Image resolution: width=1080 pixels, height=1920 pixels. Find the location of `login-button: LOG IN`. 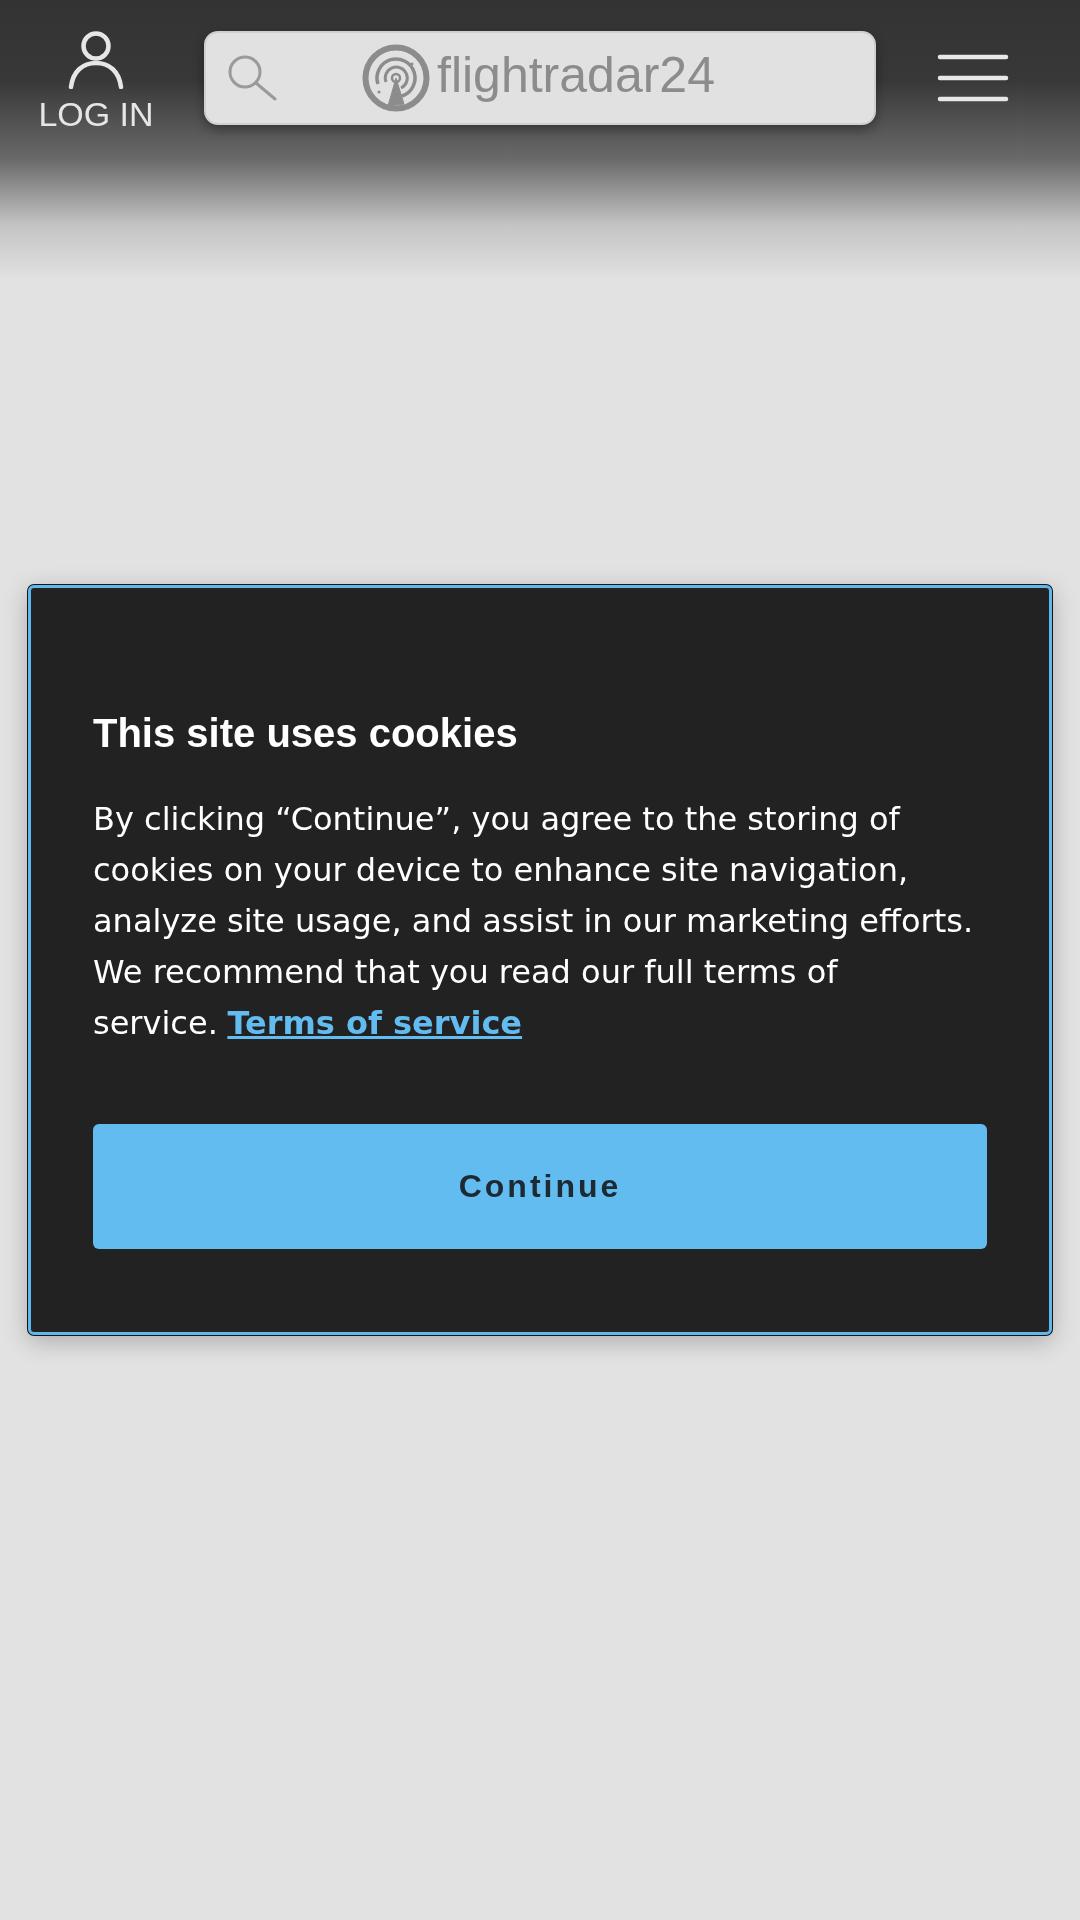

login-button: LOG IN is located at coordinates (96, 81).